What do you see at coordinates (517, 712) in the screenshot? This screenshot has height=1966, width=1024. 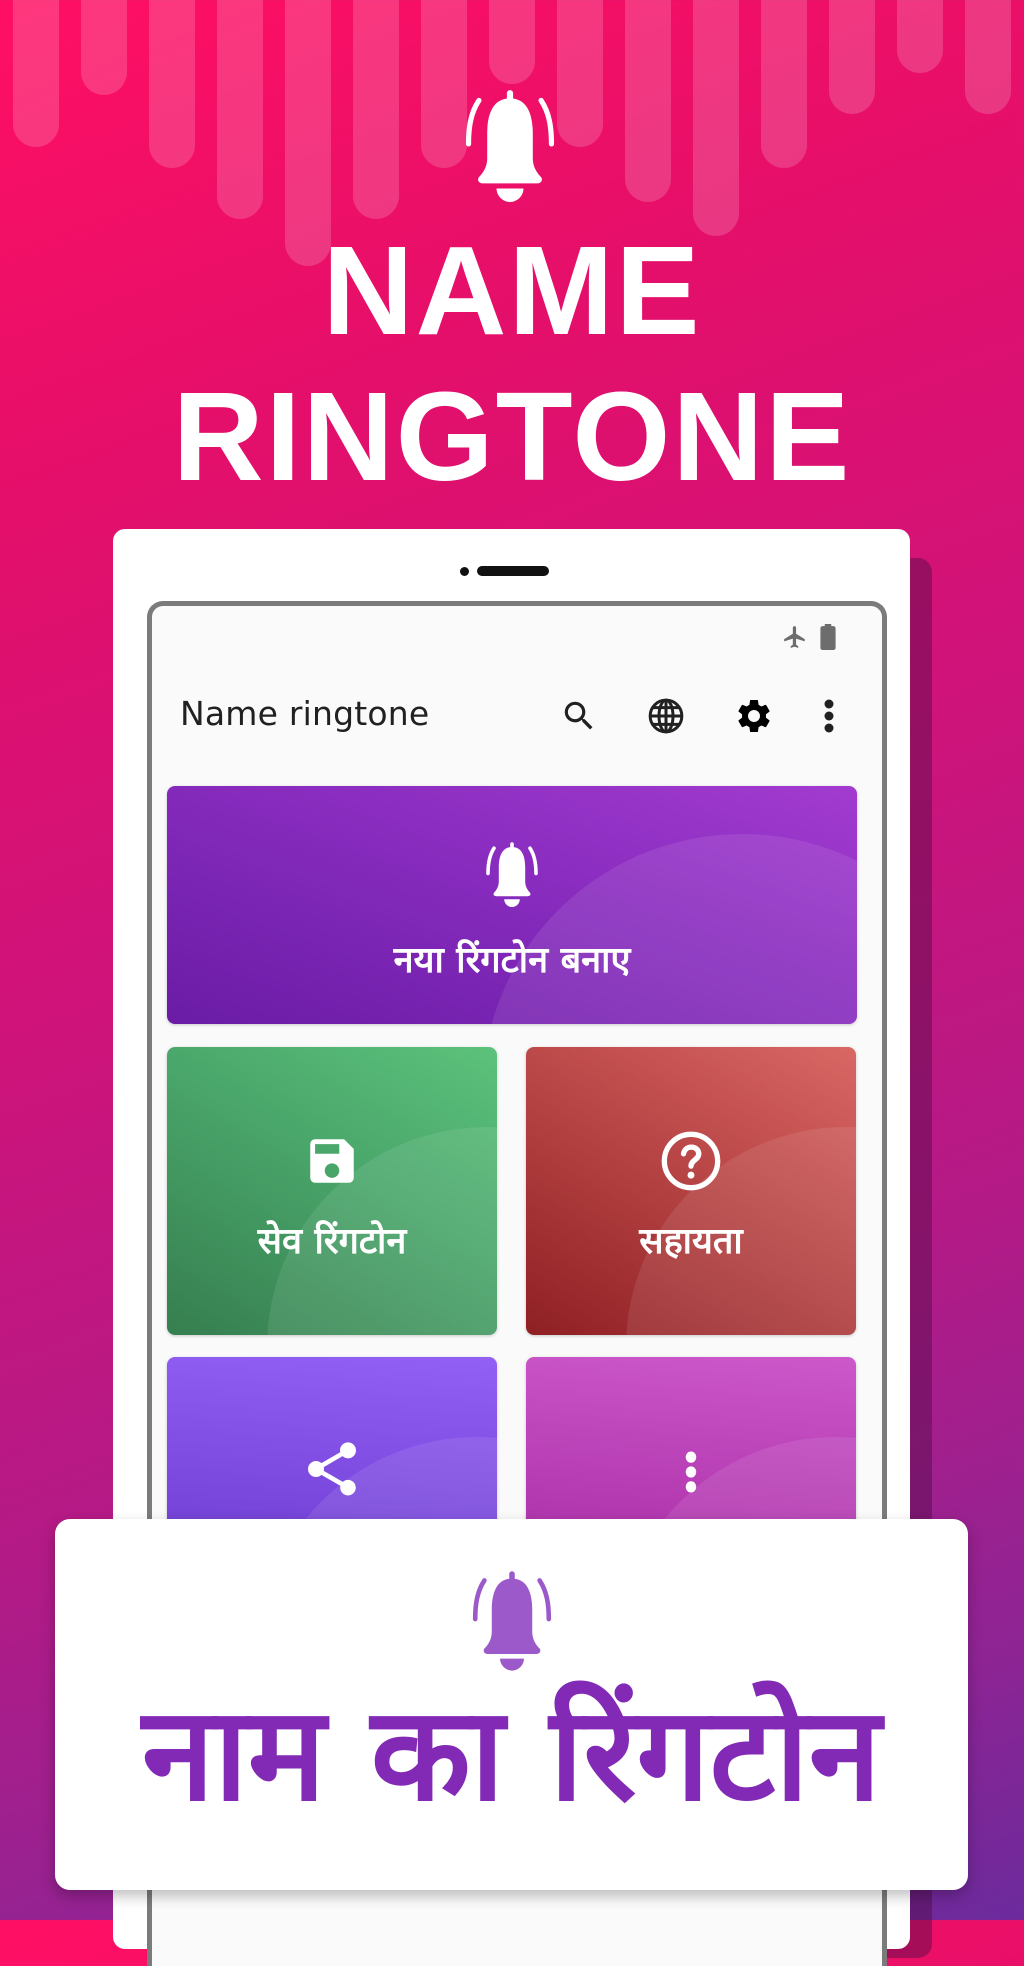 I see `app-bar: Name ringtone` at bounding box center [517, 712].